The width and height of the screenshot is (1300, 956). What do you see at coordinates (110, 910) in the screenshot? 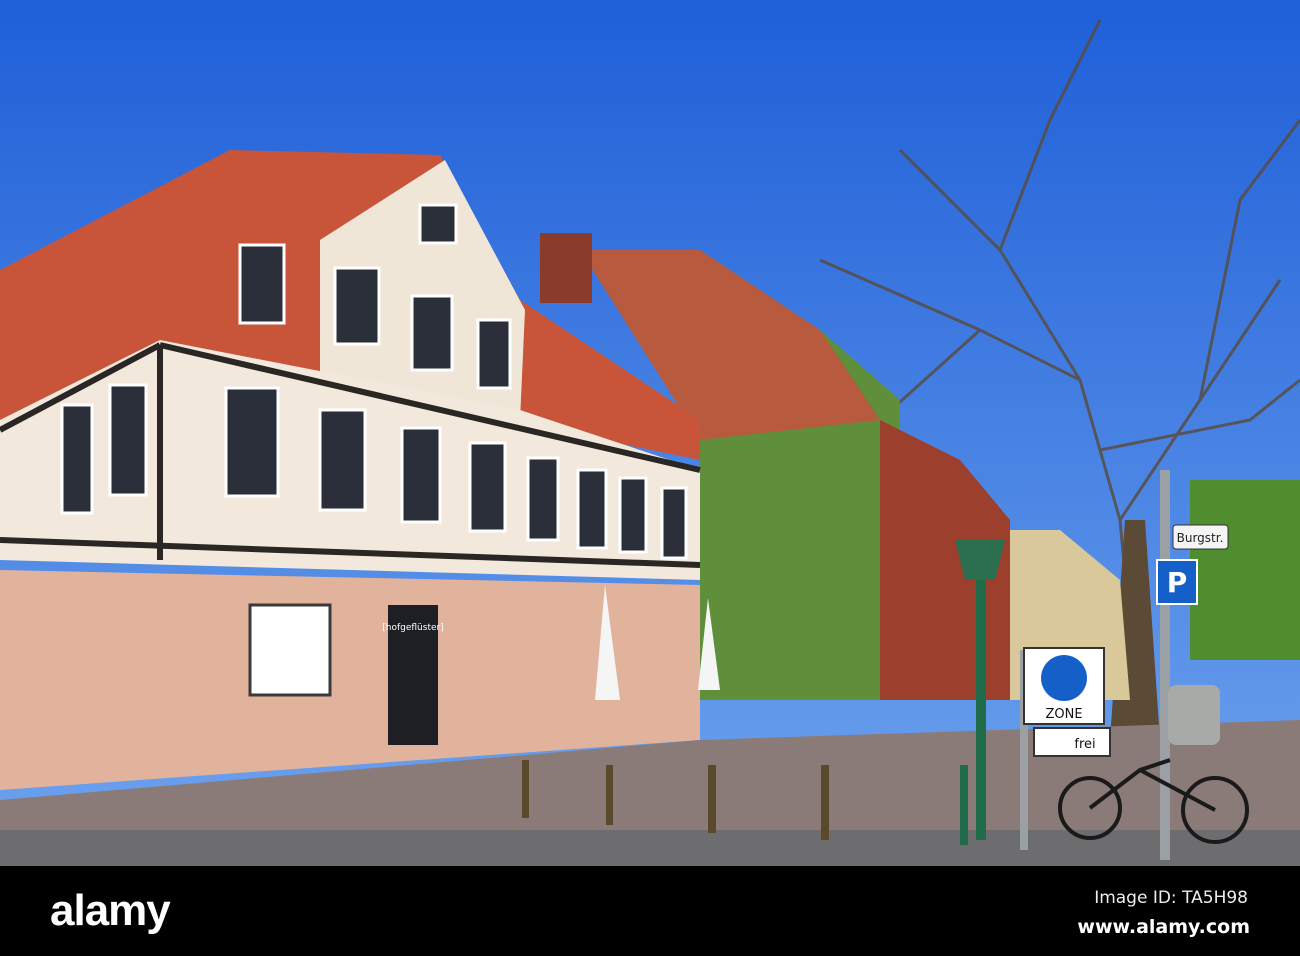
I see `alamy-logo: alamy` at bounding box center [110, 910].